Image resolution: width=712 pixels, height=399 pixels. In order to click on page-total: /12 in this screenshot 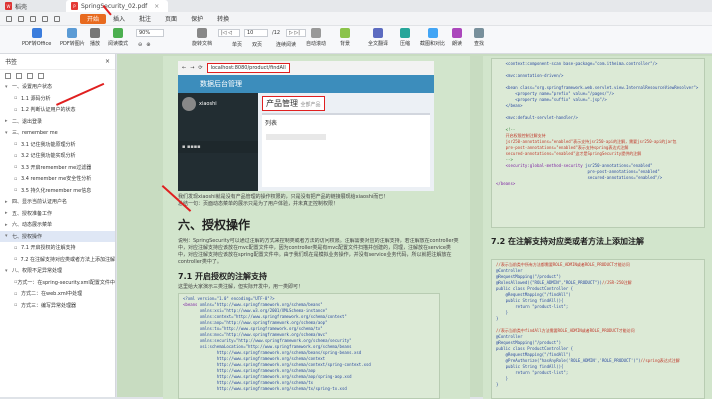, I will do `click(276, 33)`.